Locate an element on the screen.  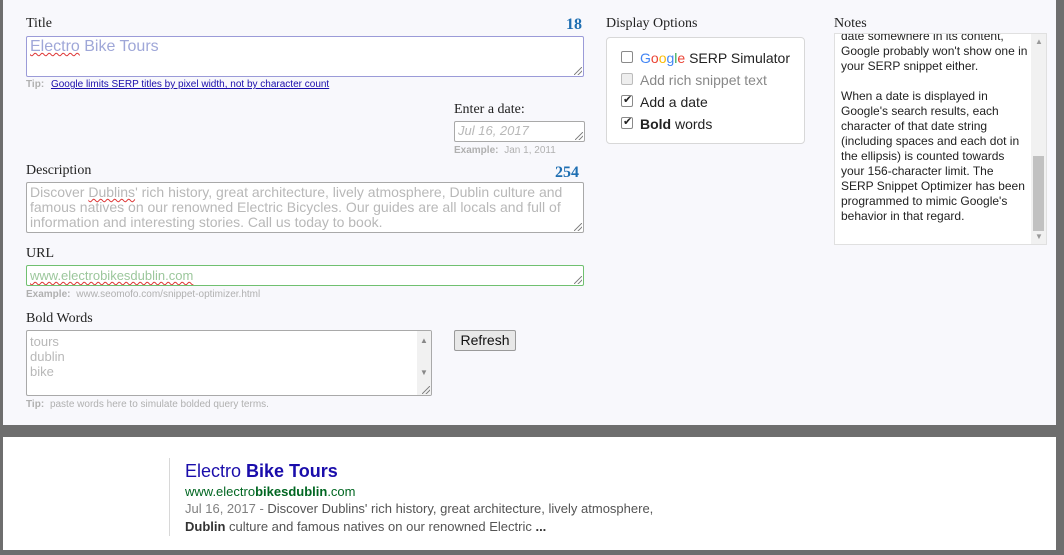
serp-simulator-checkbox is located at coordinates (627, 57).